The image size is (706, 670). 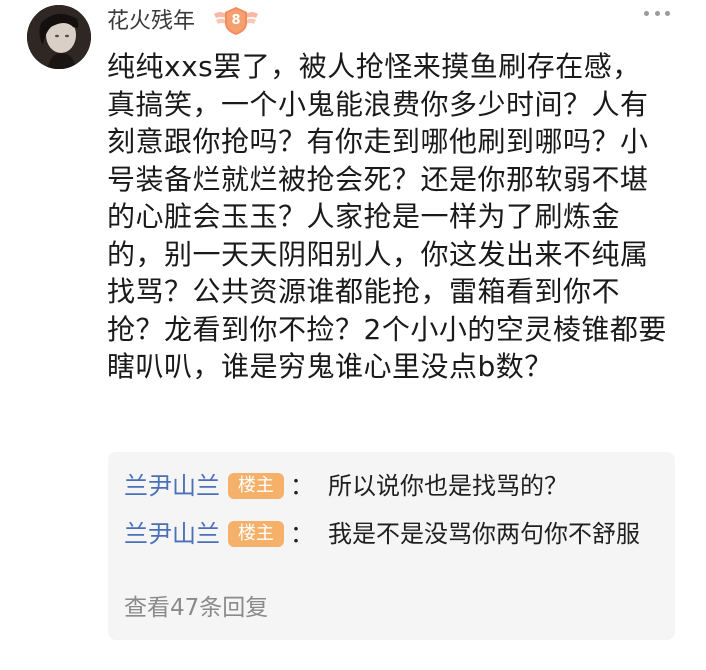 I want to click on level-number: 8, so click(x=236, y=20).